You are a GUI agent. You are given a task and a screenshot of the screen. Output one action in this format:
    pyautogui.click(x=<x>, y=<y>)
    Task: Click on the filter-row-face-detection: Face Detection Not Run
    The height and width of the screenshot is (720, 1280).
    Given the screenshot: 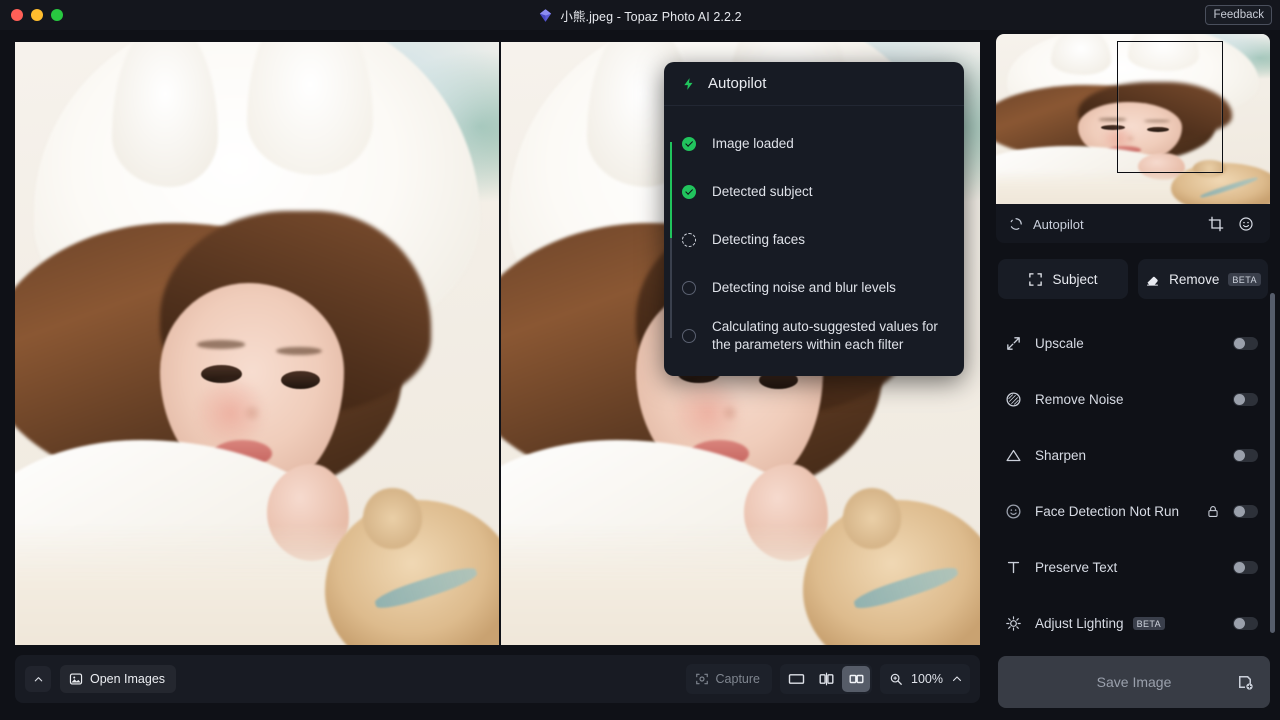 What is the action you would take?
    pyautogui.click(x=1133, y=511)
    